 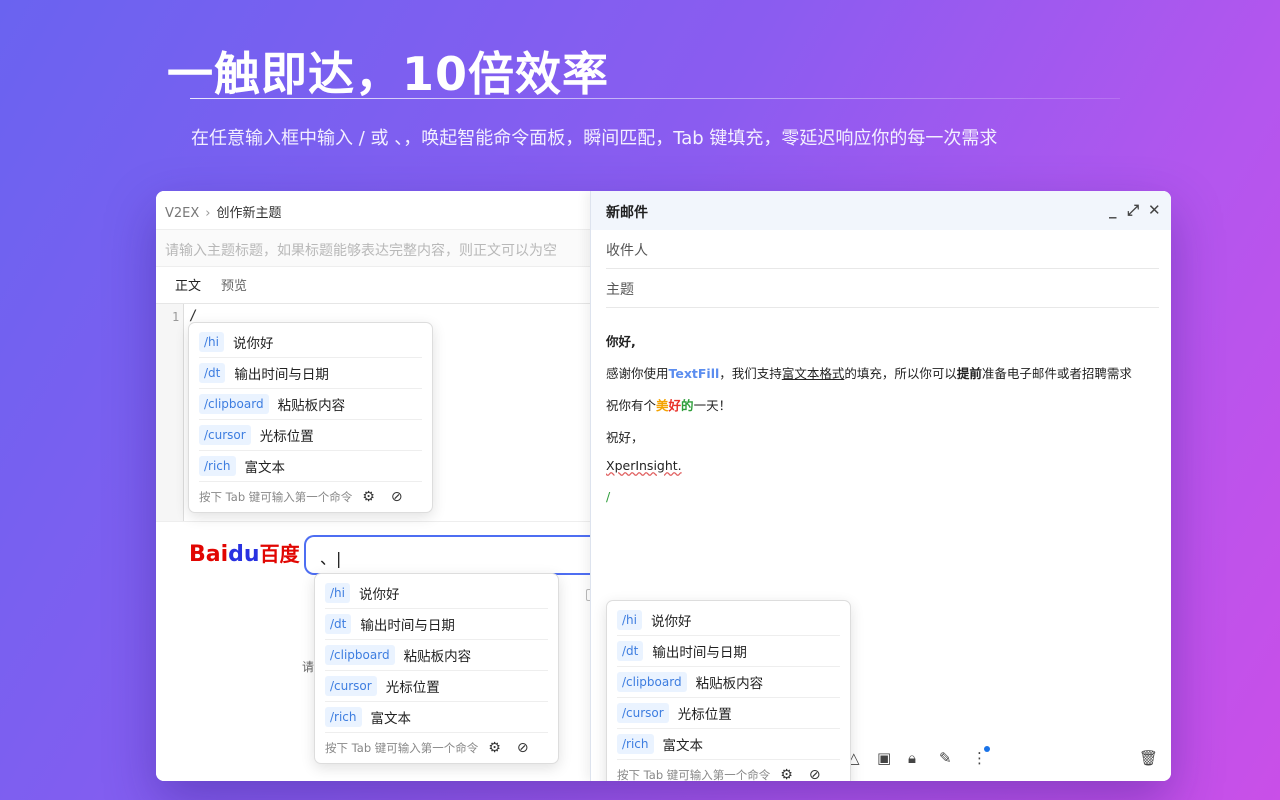 I want to click on text: 准备电子邮件或者招聘需求, so click(x=1056, y=373).